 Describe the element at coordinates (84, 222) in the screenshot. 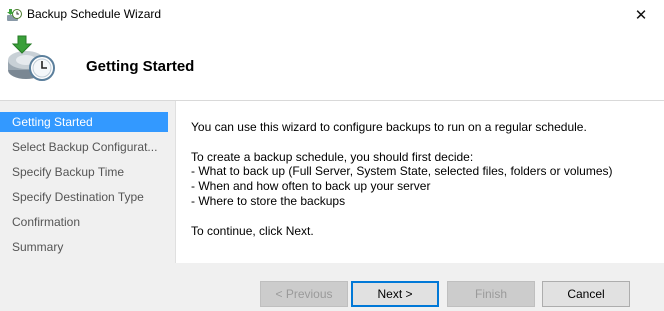

I see `step-confirmation: Confirmation` at that location.